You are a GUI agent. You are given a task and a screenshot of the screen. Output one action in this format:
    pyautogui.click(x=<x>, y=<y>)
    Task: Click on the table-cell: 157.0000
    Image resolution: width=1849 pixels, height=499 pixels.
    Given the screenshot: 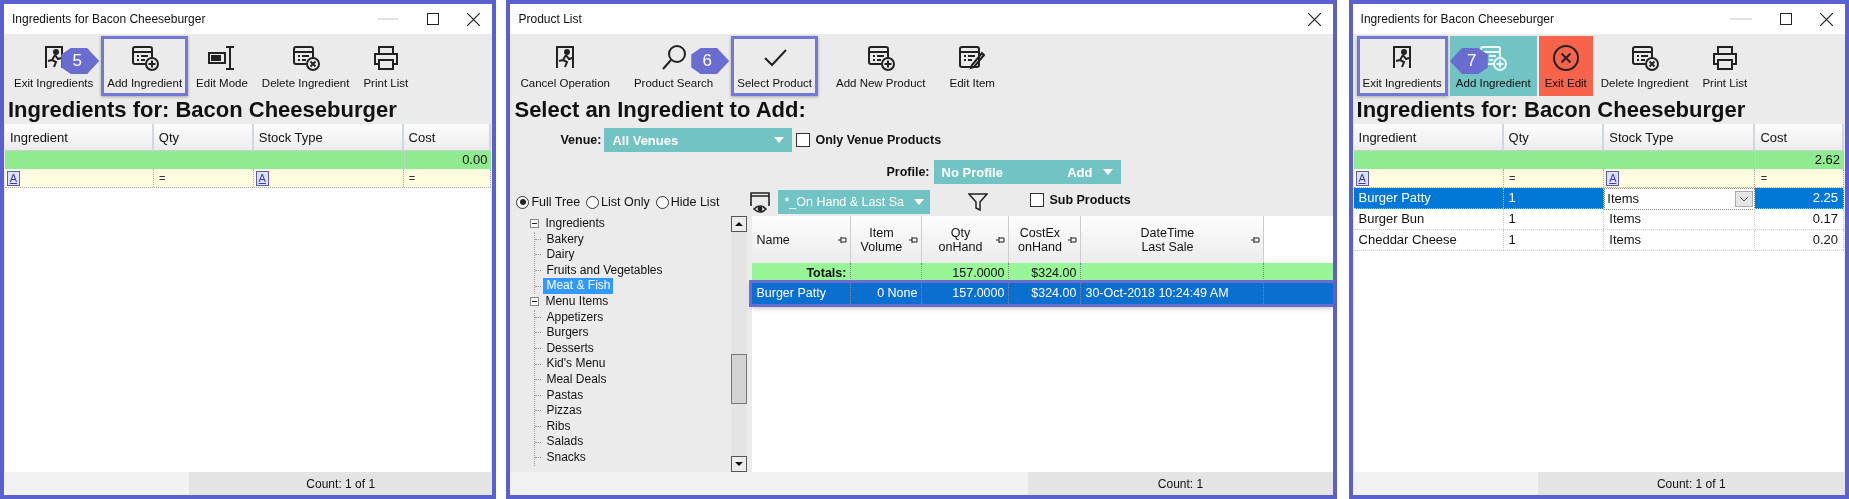 What is the action you would take?
    pyautogui.click(x=966, y=293)
    